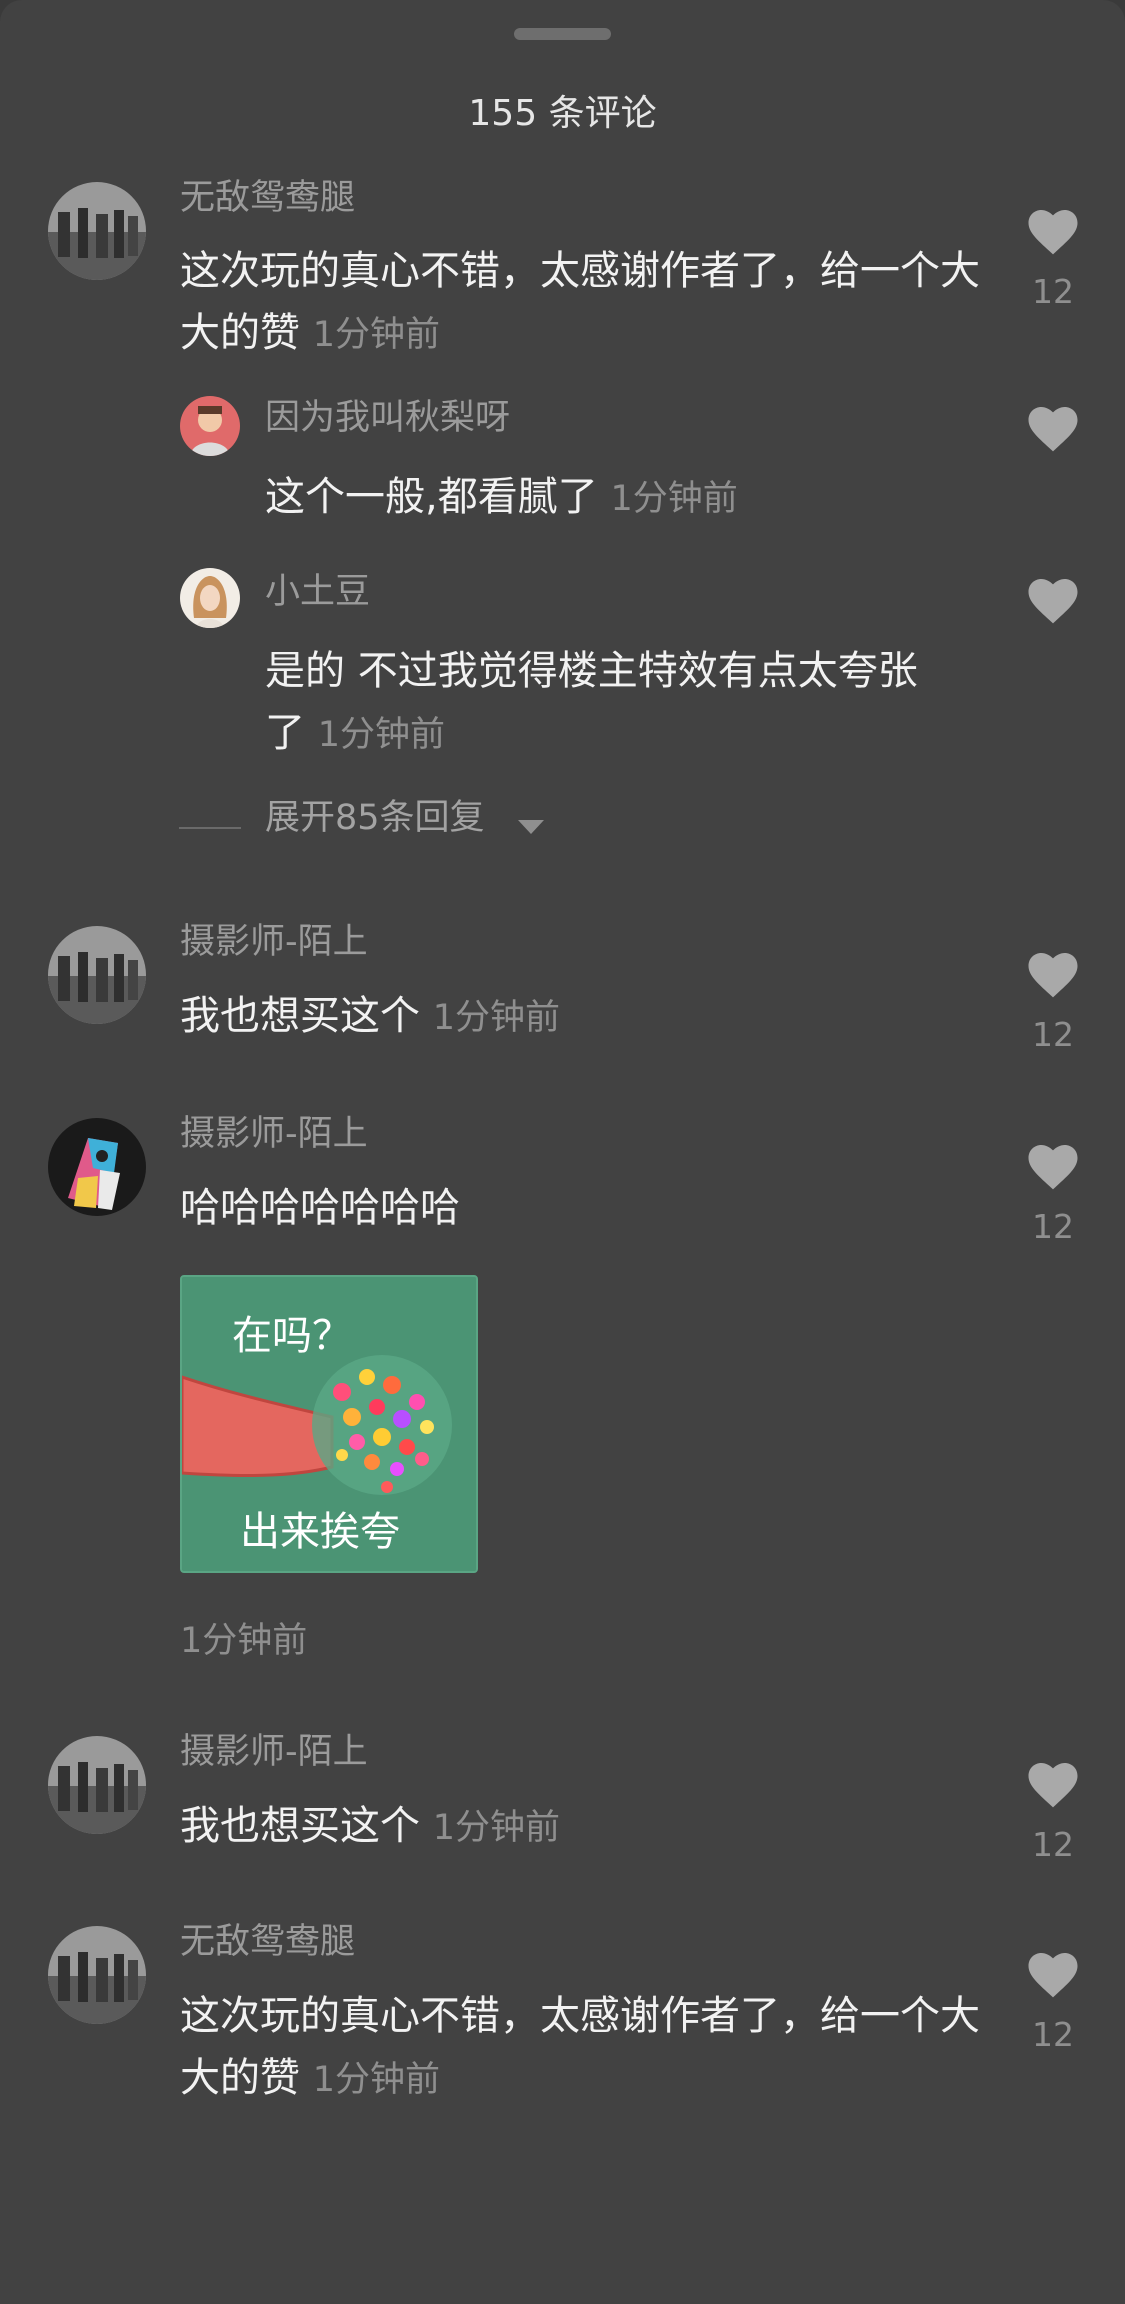 This screenshot has height=2304, width=1125. Describe the element at coordinates (562, 34) in the screenshot. I see `drag-handle` at that location.